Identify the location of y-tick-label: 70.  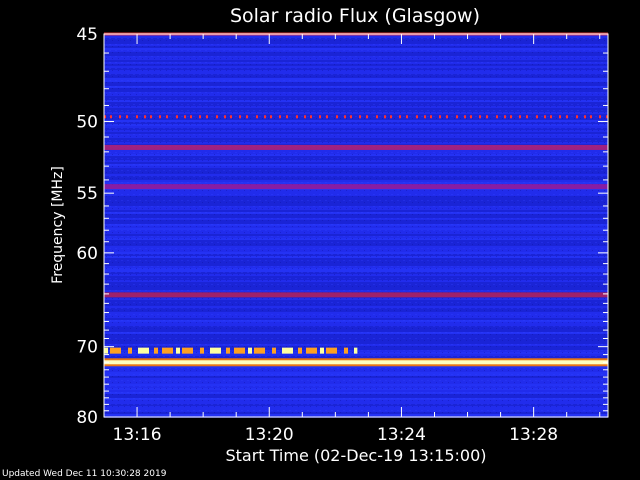
(87, 348).